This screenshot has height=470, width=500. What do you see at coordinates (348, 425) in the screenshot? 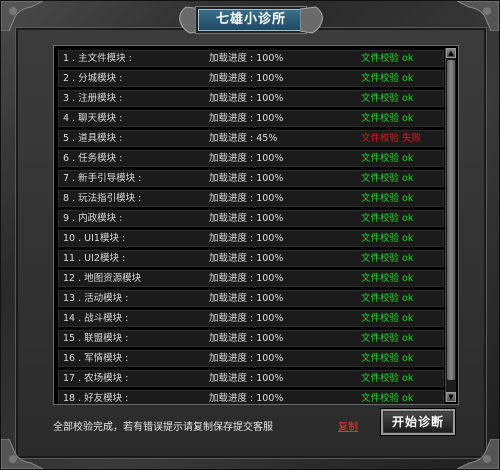
I see `copy-link: 复制` at bounding box center [348, 425].